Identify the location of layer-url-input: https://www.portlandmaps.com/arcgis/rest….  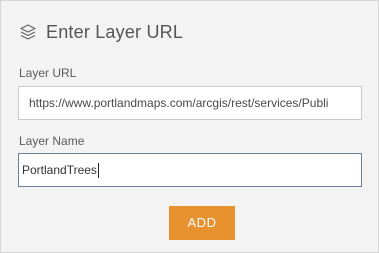
(190, 103).